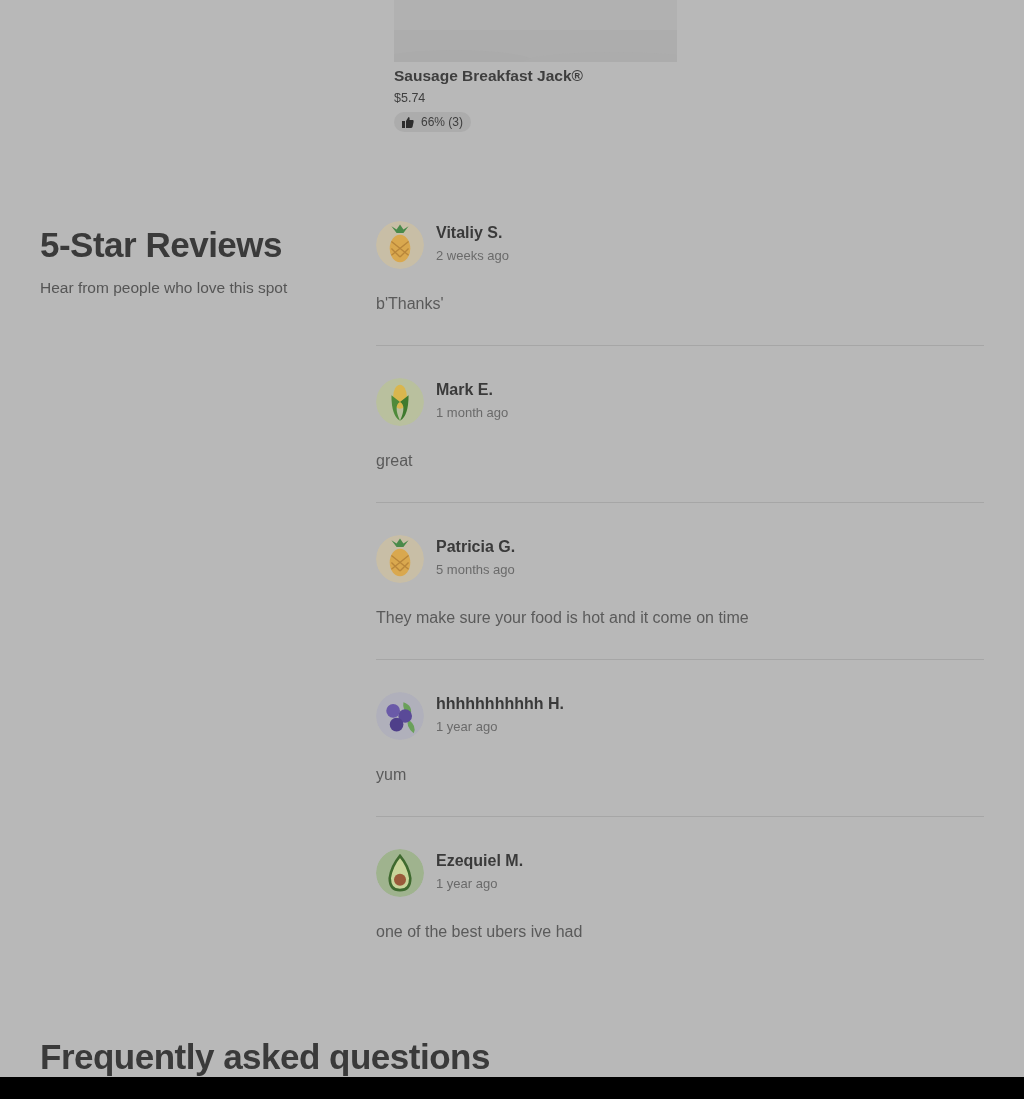 This screenshot has height=1099, width=1024. Describe the element at coordinates (410, 98) in the screenshot. I see `item-price: $5.74` at that location.